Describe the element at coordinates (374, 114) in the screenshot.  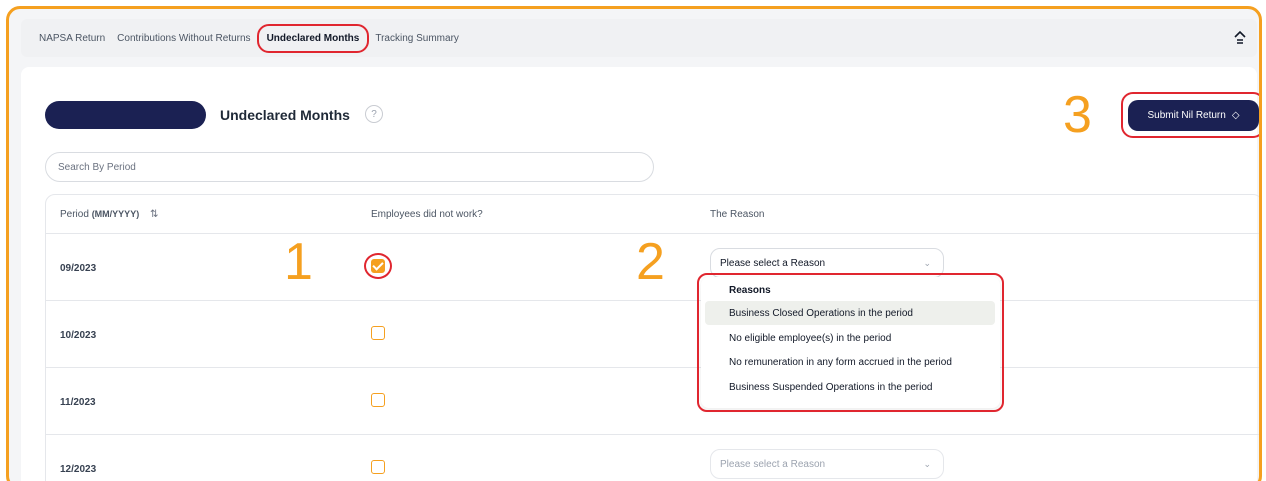
I see `help-icon: ?` at that location.